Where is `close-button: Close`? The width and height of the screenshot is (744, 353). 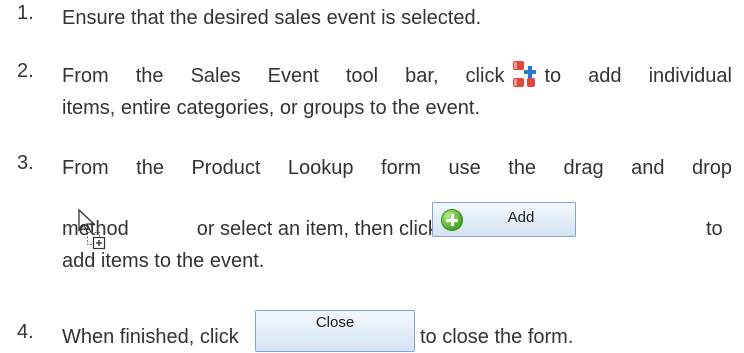
close-button: Close is located at coordinates (335, 331).